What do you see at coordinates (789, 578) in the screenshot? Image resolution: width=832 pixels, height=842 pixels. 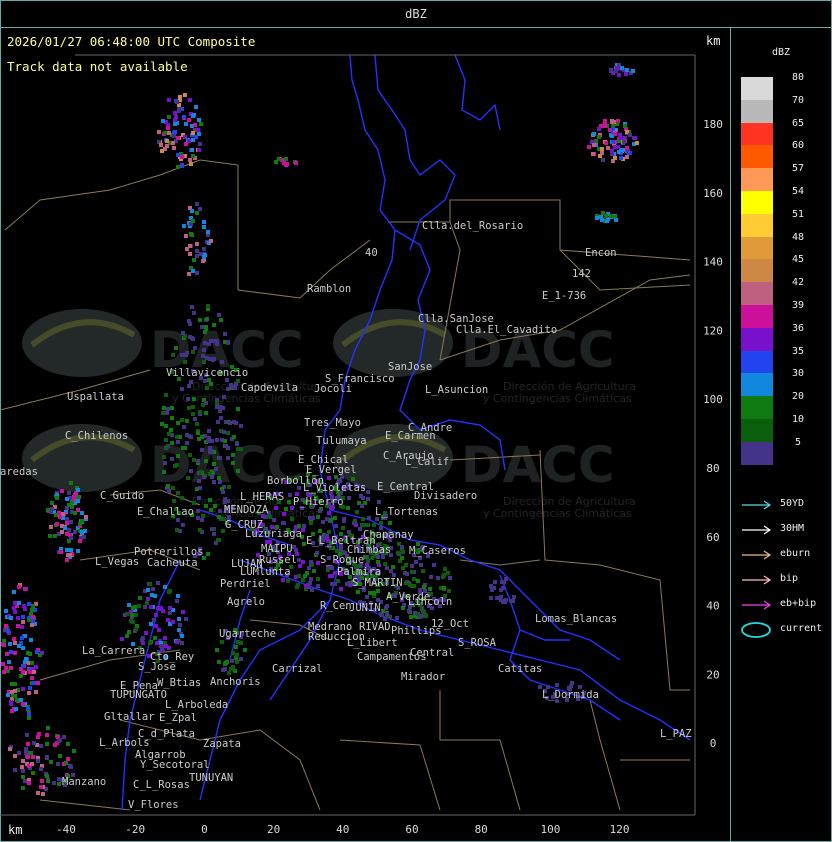 I see `track-label: bip` at bounding box center [789, 578].